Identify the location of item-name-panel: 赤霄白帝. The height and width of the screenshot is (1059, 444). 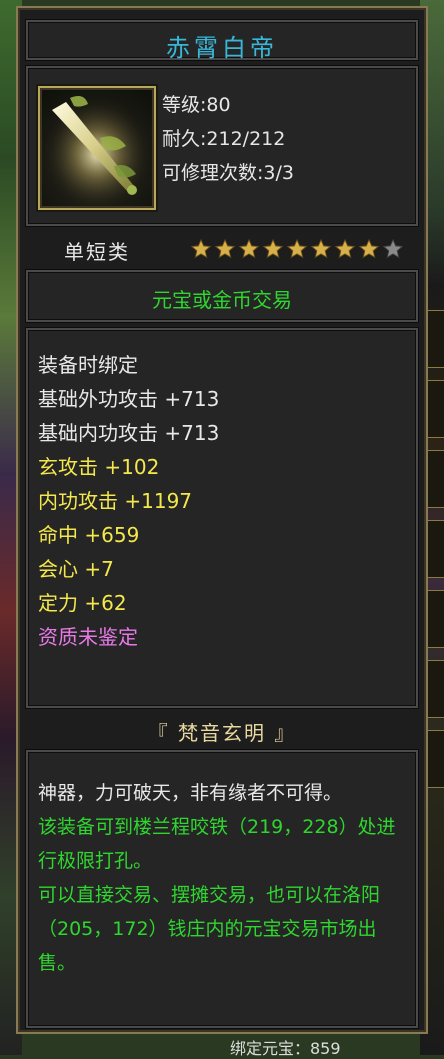
(222, 41).